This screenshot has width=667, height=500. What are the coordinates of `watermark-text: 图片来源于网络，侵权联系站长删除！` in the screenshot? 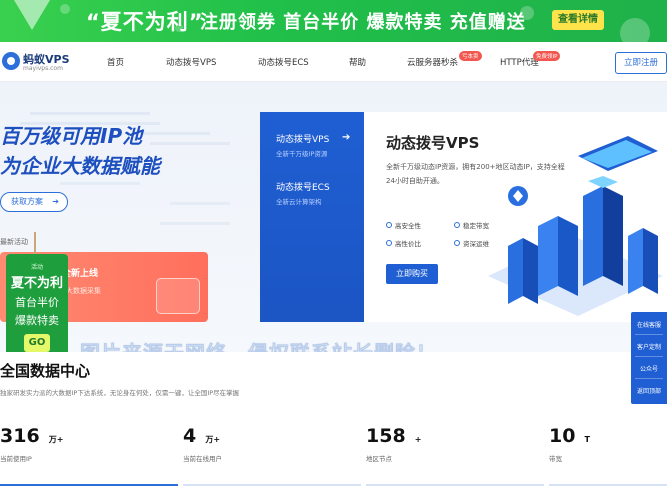 It's located at (258, 344).